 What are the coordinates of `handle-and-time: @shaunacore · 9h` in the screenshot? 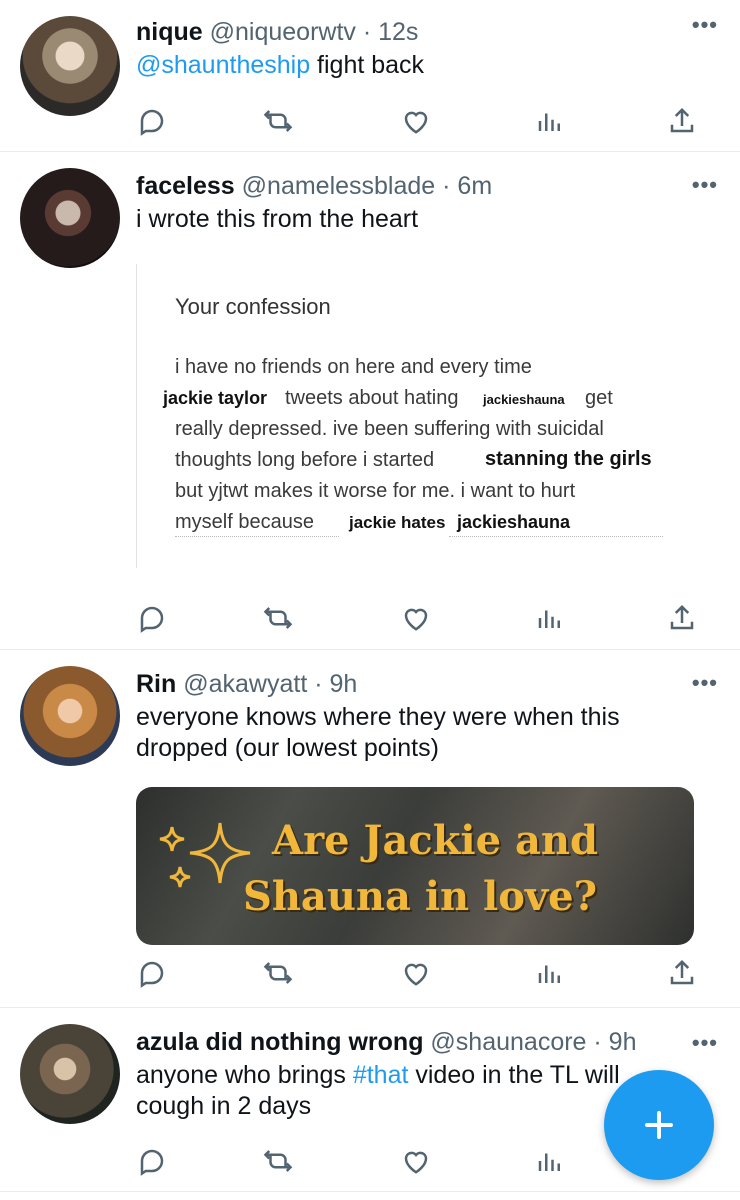 It's located at (533, 1042).